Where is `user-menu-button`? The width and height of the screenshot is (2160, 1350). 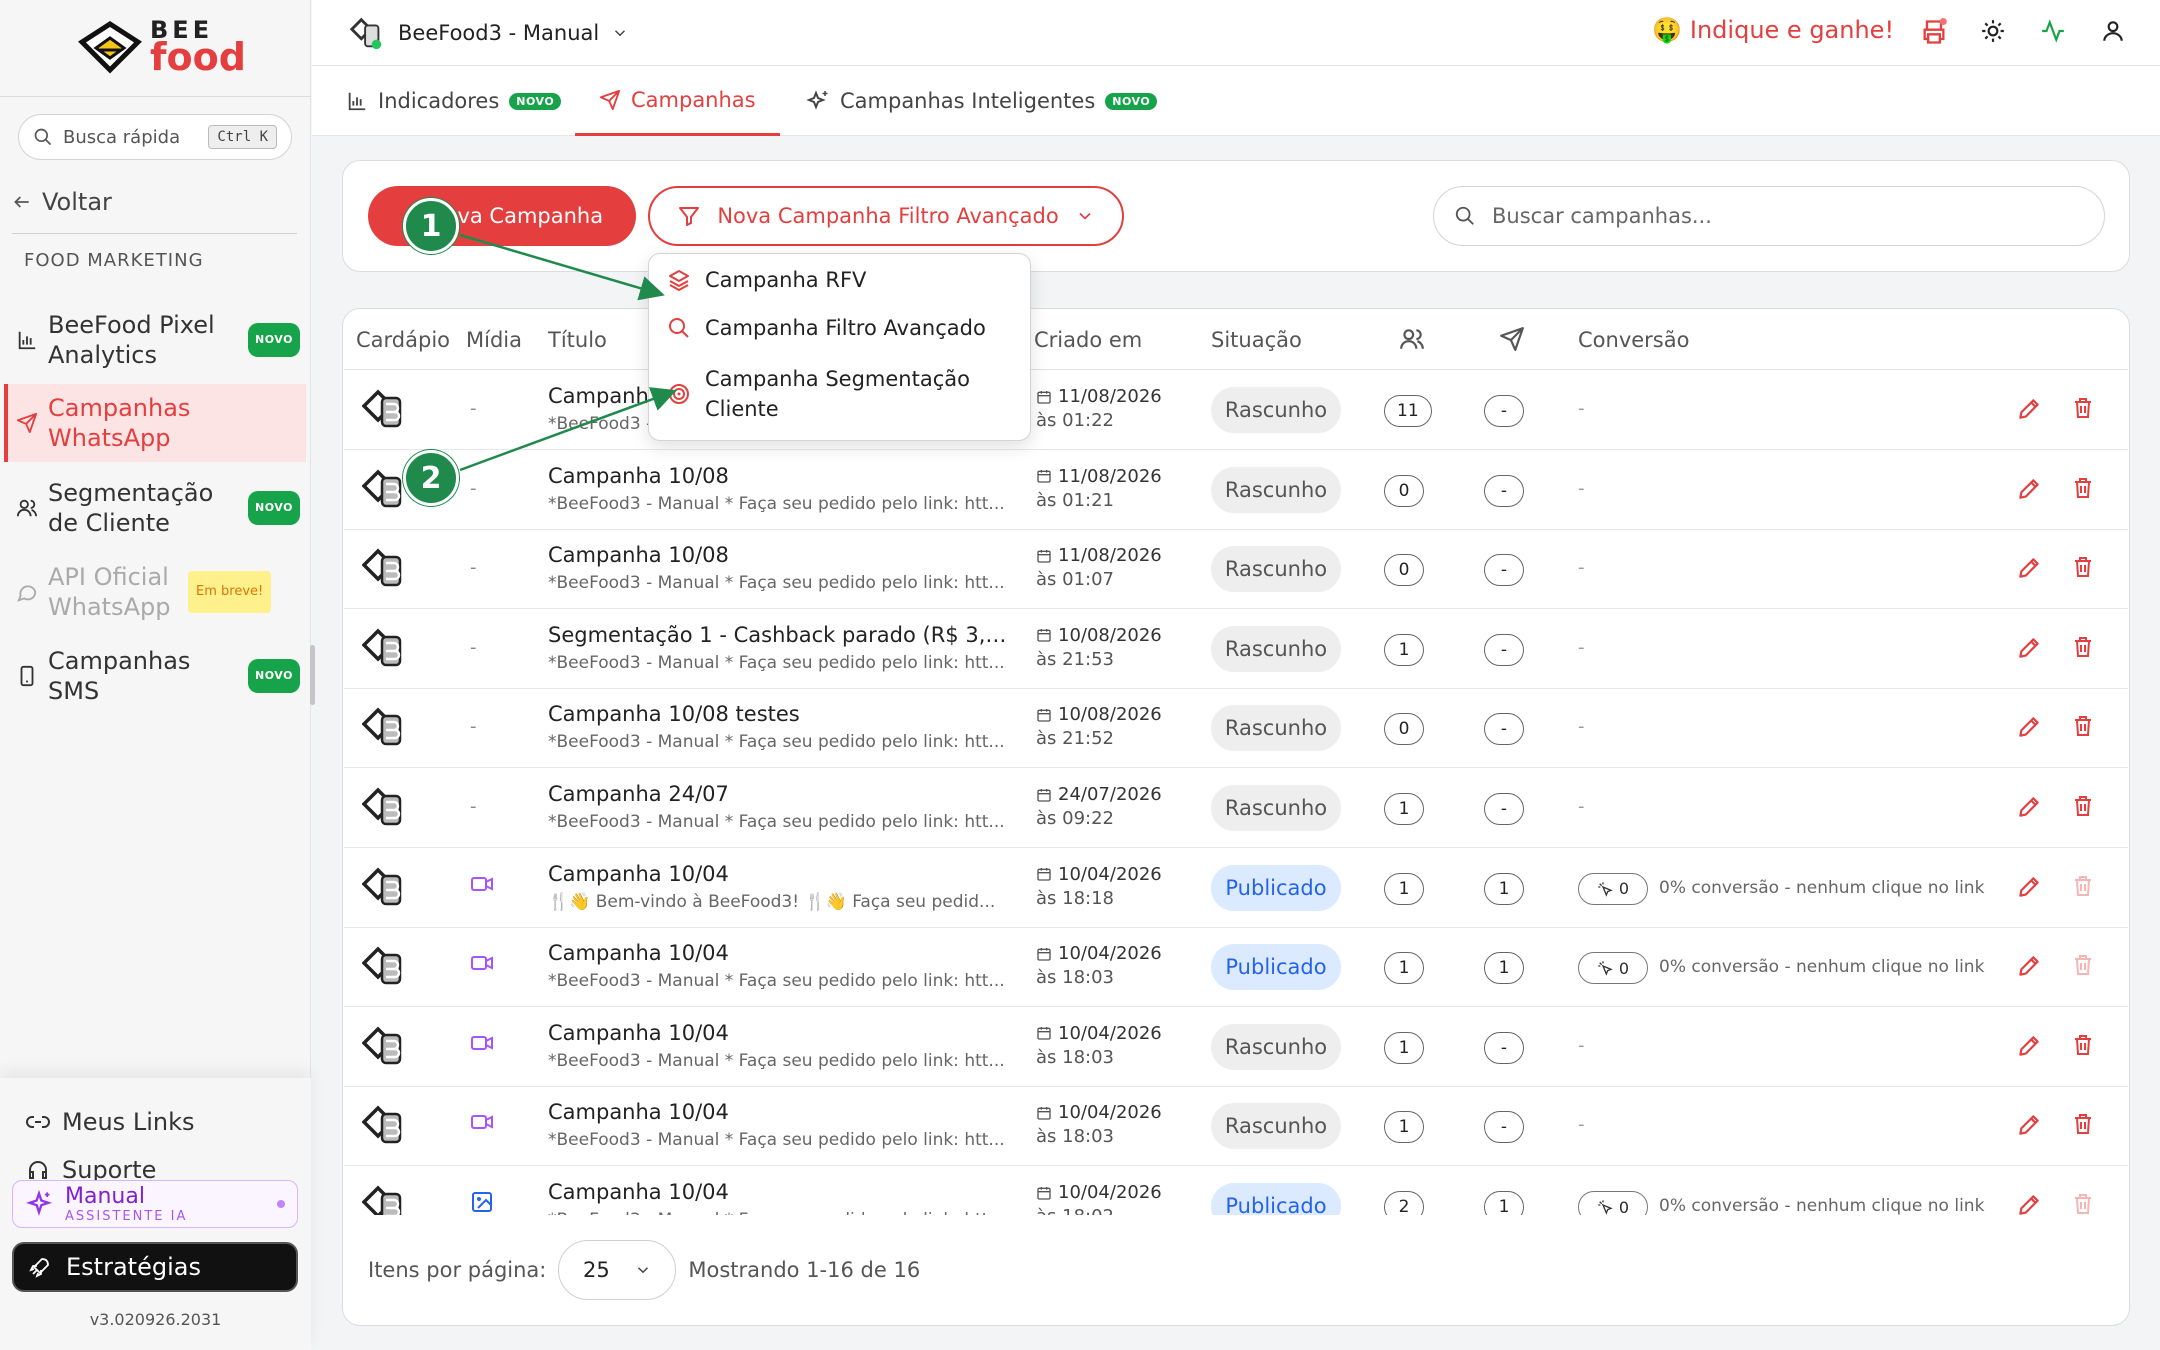
user-menu-button is located at coordinates (2113, 31).